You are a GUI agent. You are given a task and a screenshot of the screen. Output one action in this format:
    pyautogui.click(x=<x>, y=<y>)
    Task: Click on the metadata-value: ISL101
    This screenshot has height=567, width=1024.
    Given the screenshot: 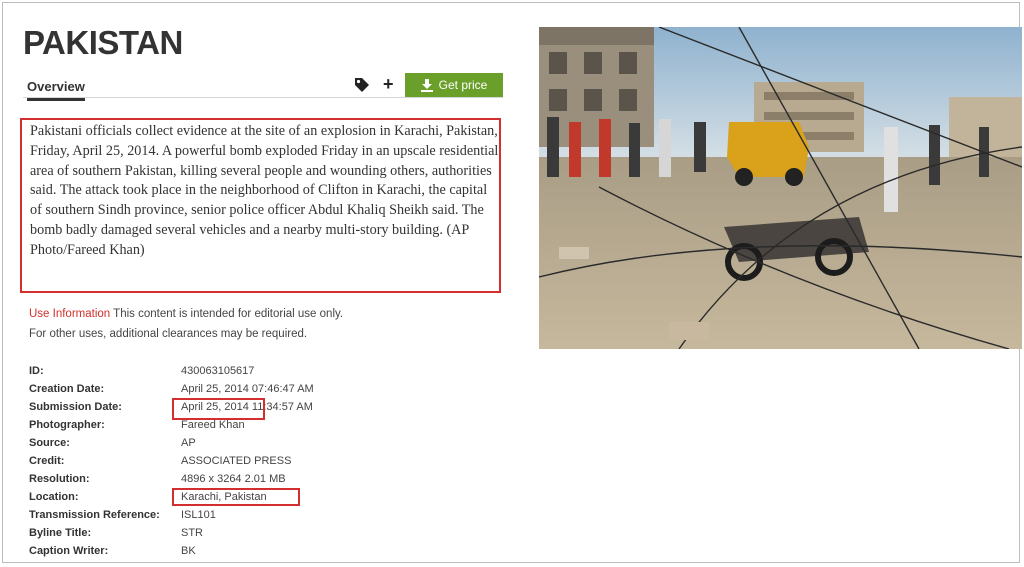 What is the action you would take?
    pyautogui.click(x=198, y=515)
    